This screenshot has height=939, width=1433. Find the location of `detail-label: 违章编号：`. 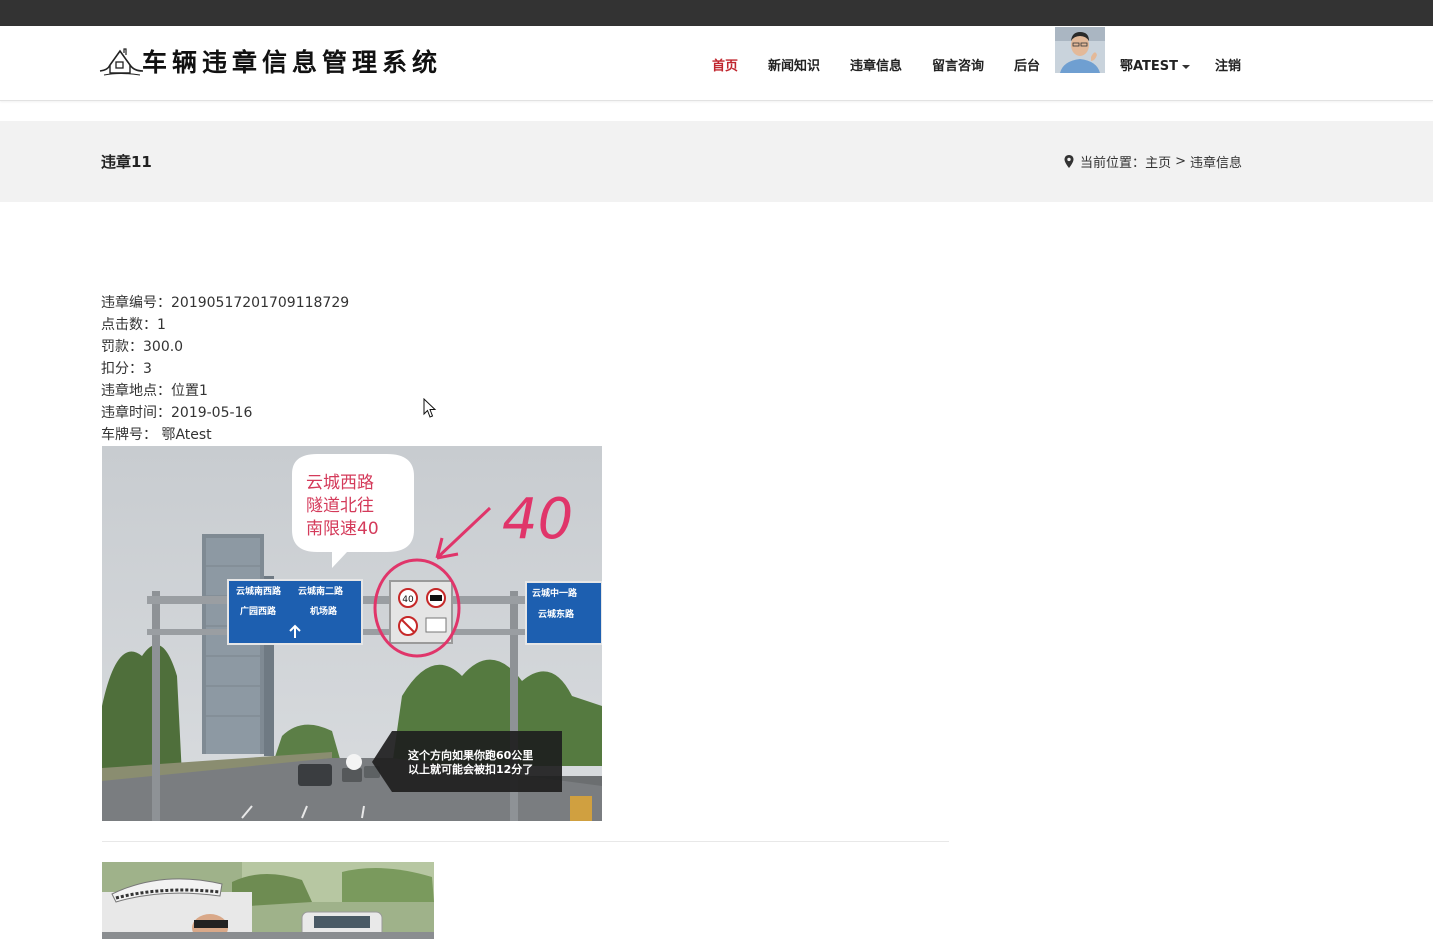

detail-label: 违章编号： is located at coordinates (136, 303).